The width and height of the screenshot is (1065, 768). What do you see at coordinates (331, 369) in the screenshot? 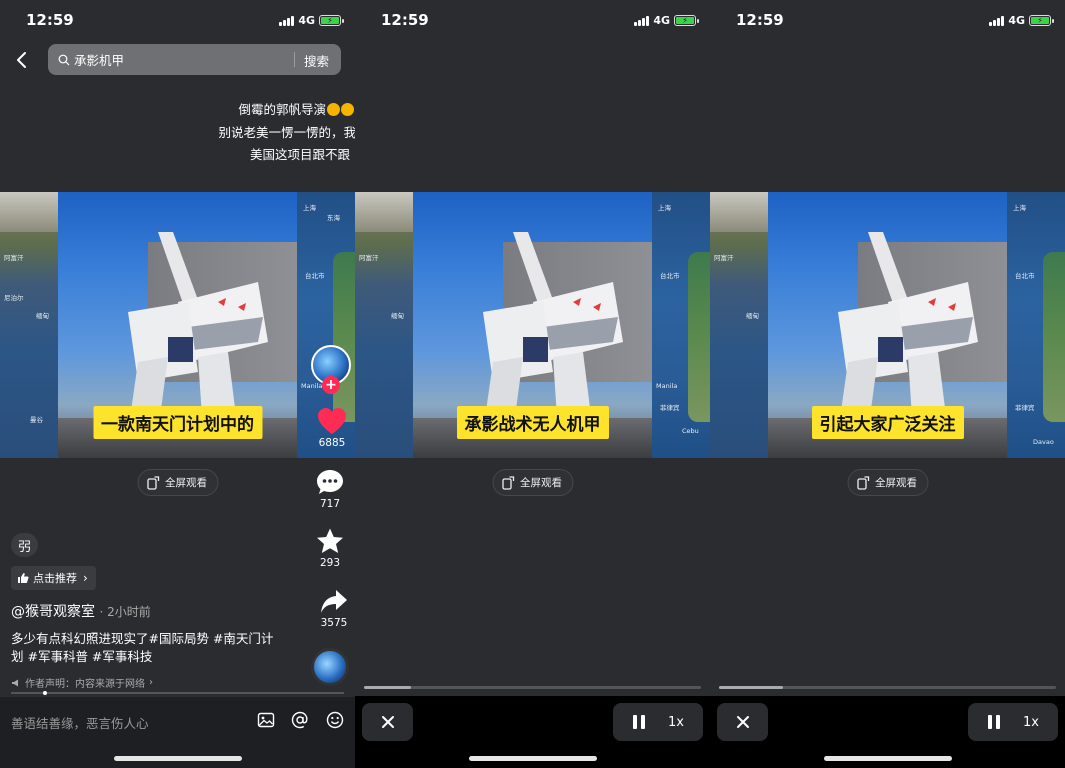
I see `author-avatar-group: +` at bounding box center [331, 369].